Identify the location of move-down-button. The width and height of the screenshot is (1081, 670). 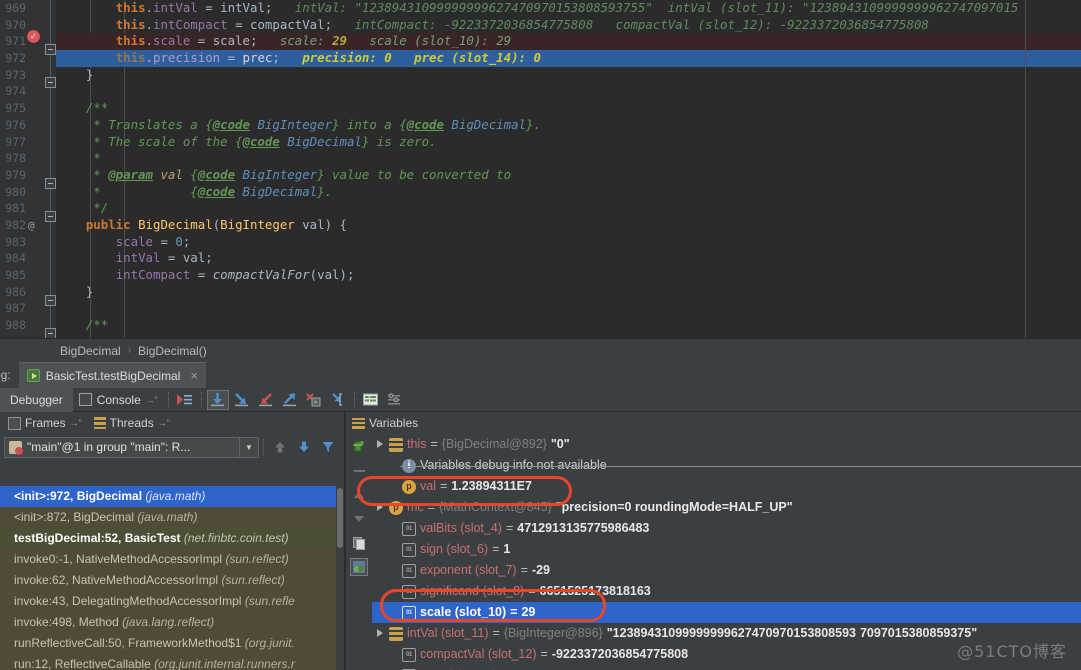
(359, 519).